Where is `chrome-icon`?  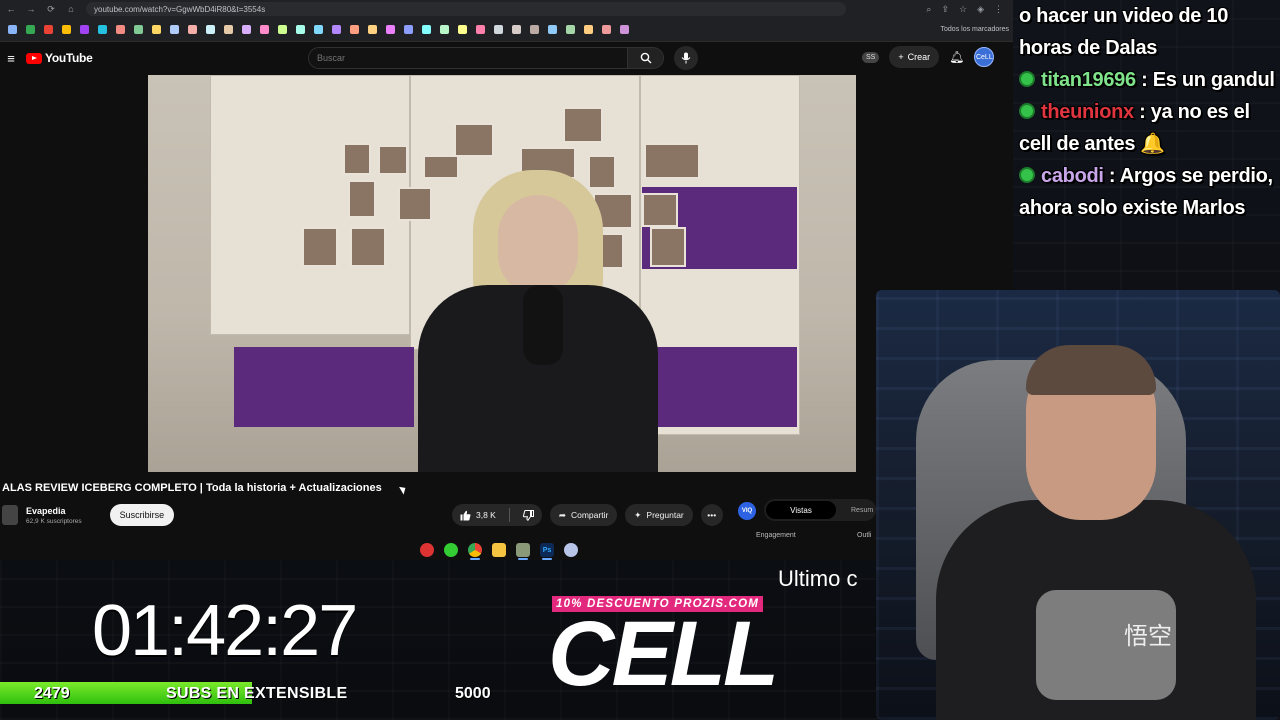
chrome-icon is located at coordinates (475, 551).